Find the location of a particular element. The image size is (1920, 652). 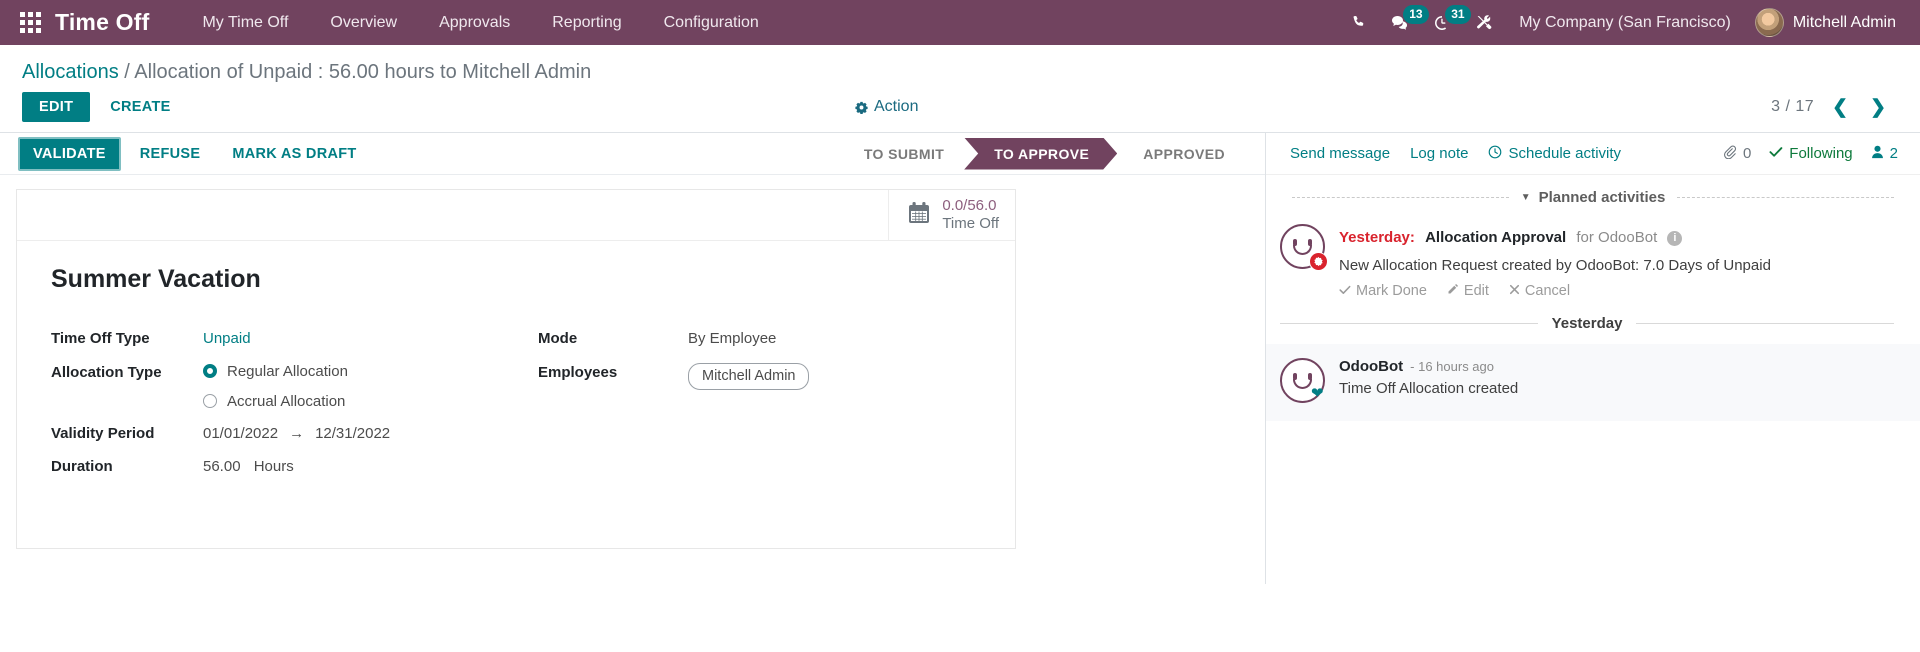

message-body: Time Off Allocation created is located at coordinates (1429, 388).